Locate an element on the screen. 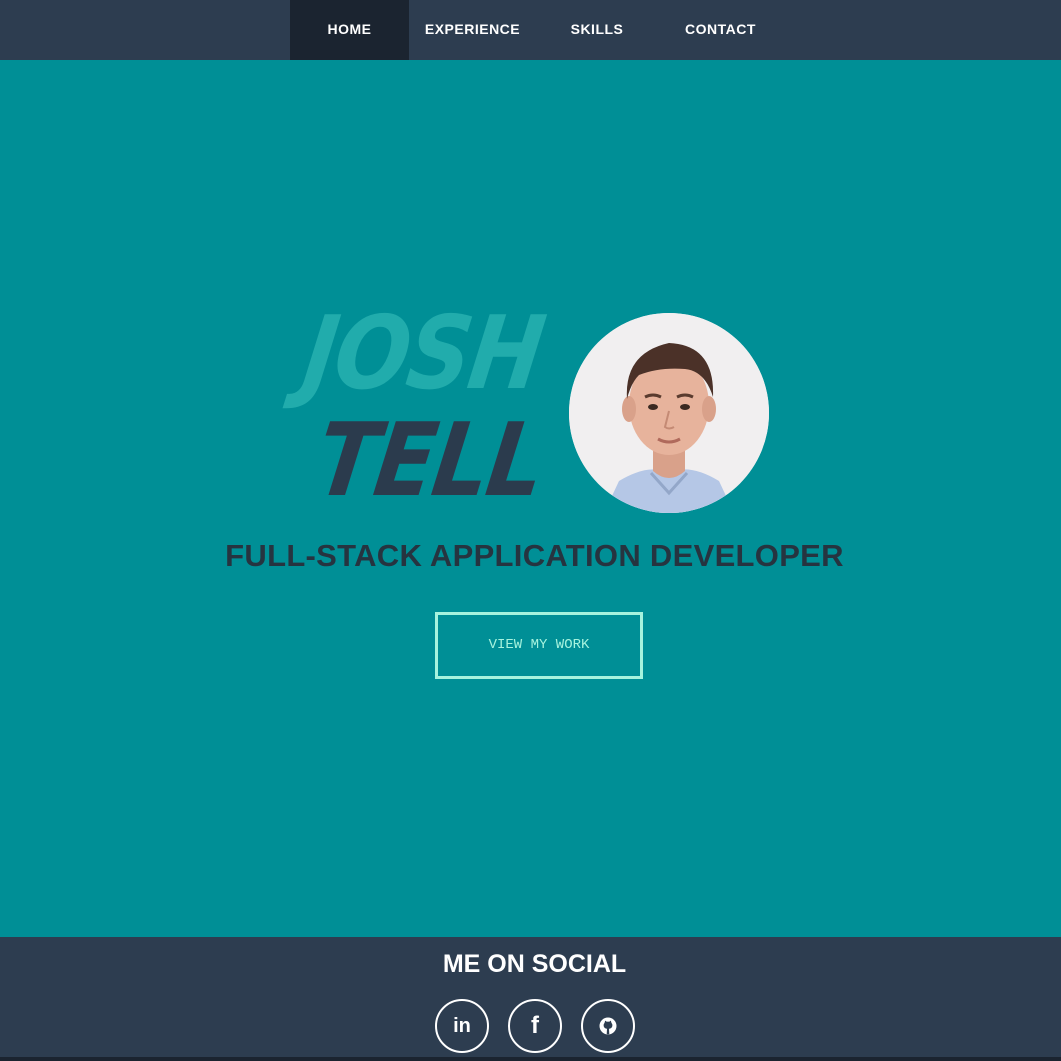 The height and width of the screenshot is (1061, 1061). nav-skills: SKILLS is located at coordinates (597, 30).